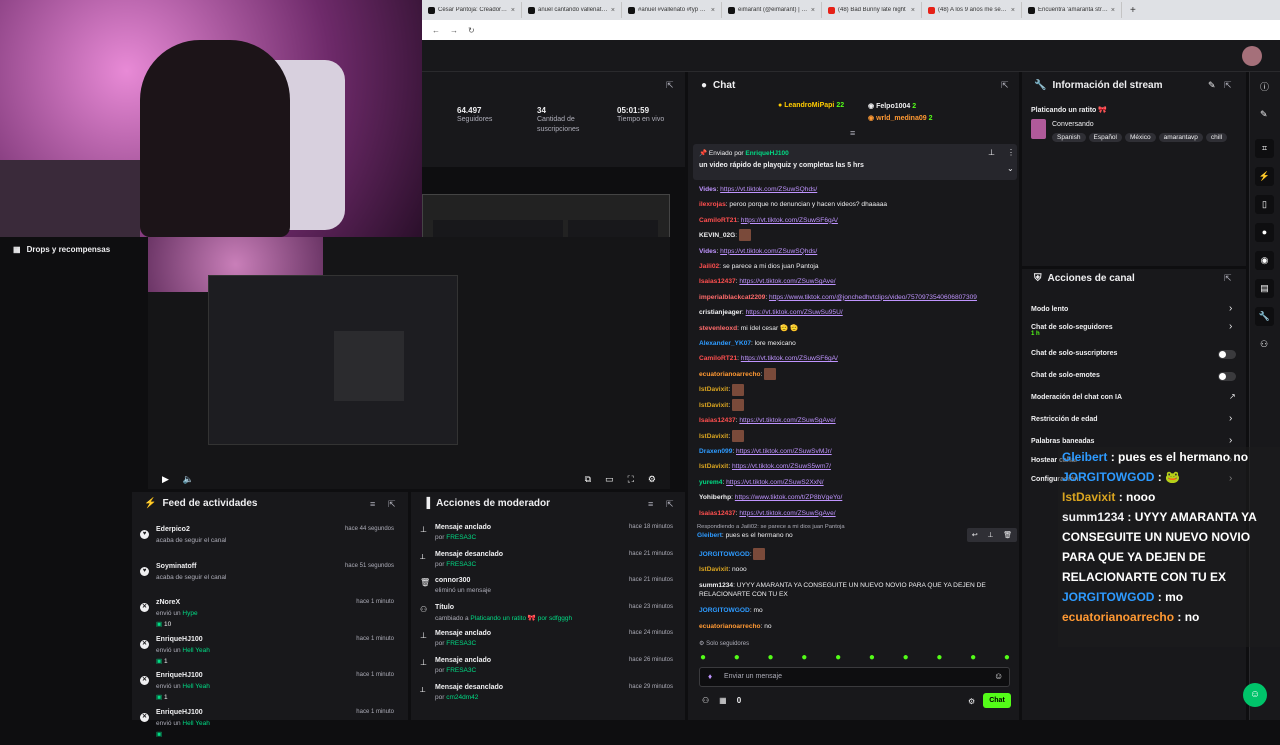 This screenshot has height=745, width=1280. What do you see at coordinates (609, 479) in the screenshot?
I see `theater-icon: ▭` at bounding box center [609, 479].